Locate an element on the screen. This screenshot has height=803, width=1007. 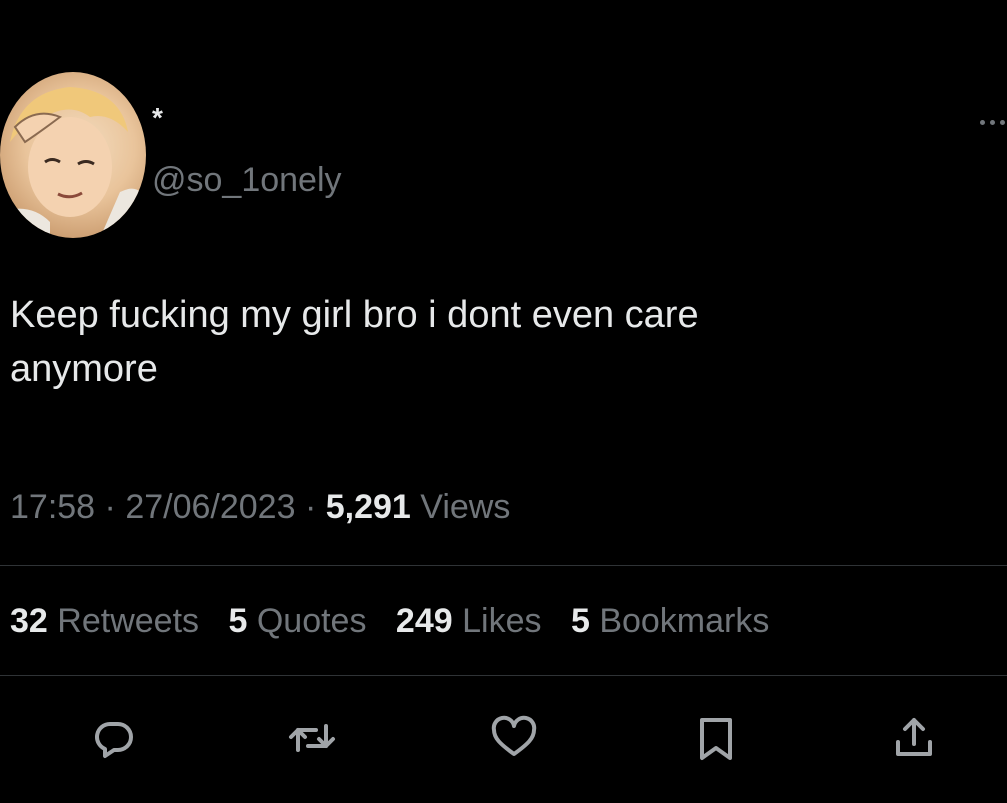
share-icon is located at coordinates (914, 737).